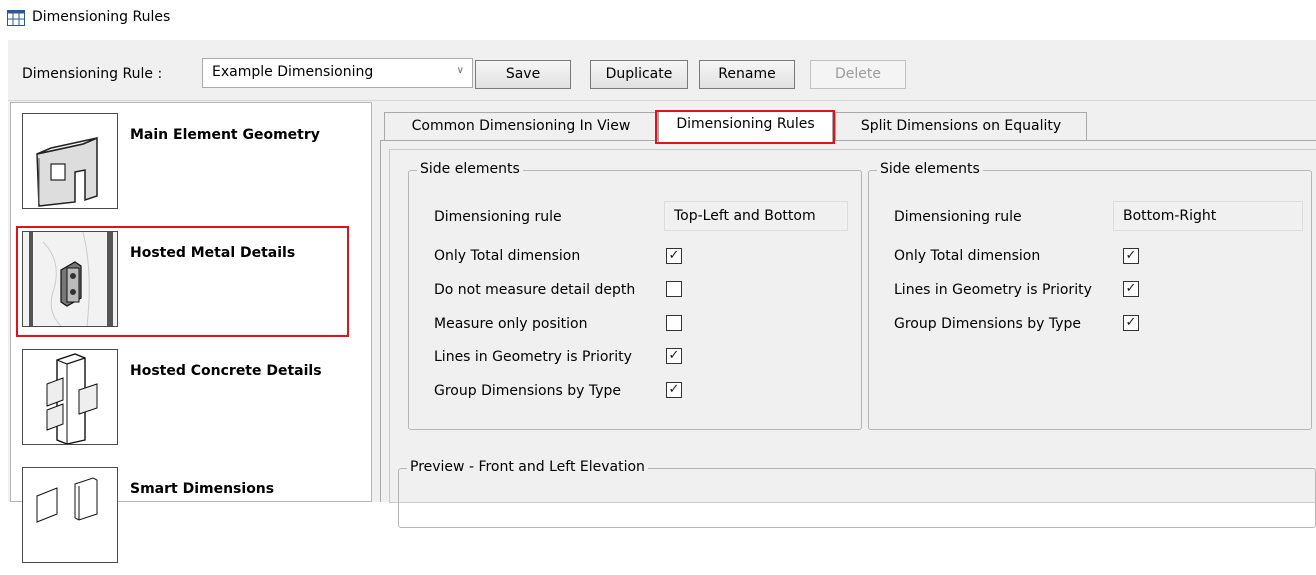  I want to click on preview-title: Preview - Front and Left Elevation, so click(527, 467).